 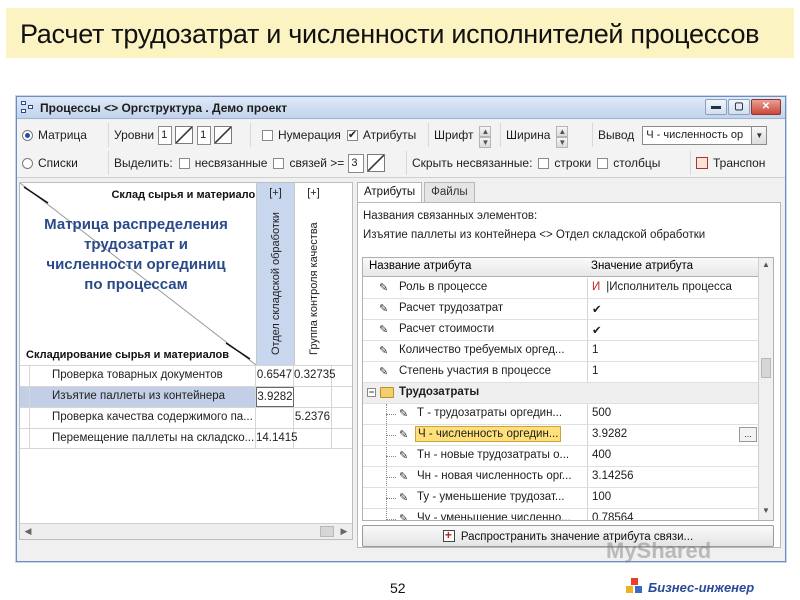 I want to click on matrix-cell: 0.32735, so click(x=315, y=376).